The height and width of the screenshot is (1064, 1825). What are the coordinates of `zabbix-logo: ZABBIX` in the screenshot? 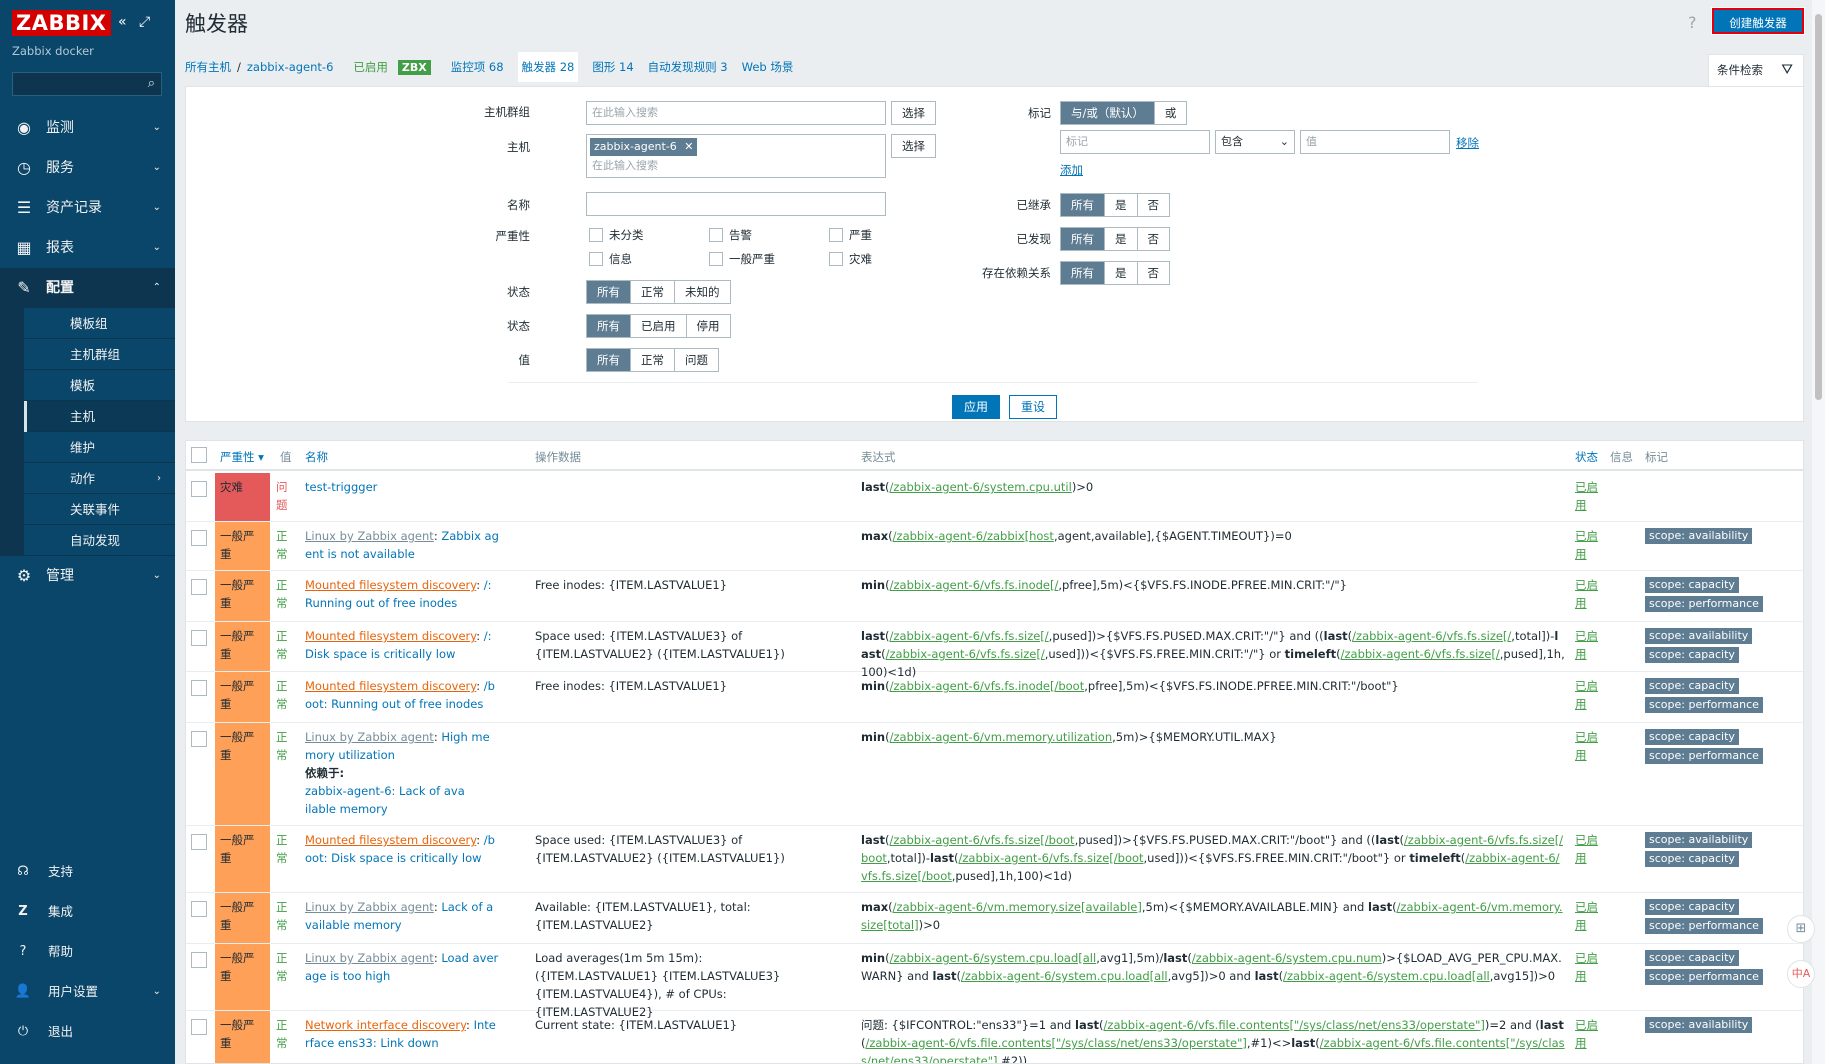 It's located at (61, 23).